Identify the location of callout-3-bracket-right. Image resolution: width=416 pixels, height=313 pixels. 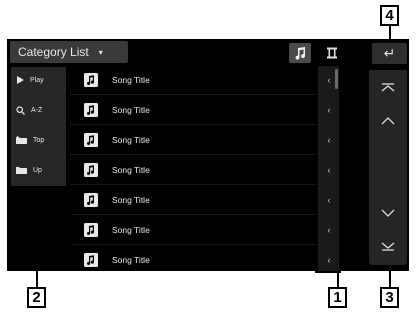
(408, 169).